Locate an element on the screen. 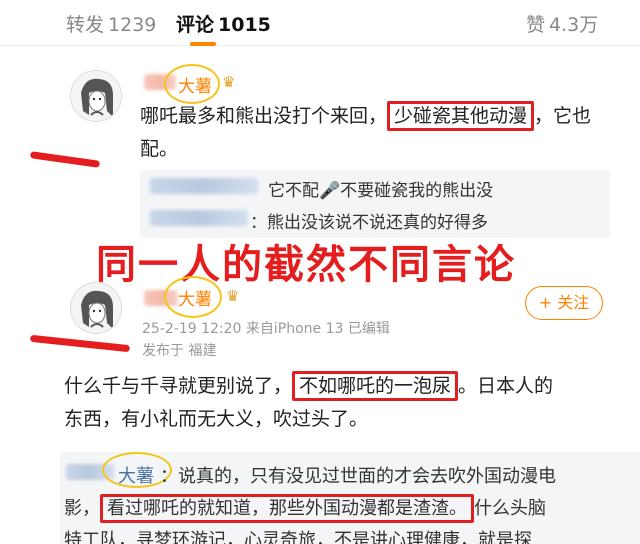  highlighted-phrase: 不如哪吒的一泡尿 is located at coordinates (375, 386).